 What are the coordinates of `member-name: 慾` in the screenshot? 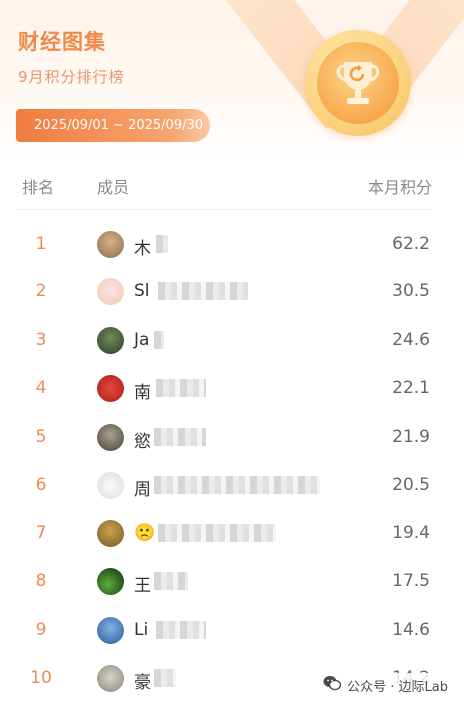 It's located at (142, 442).